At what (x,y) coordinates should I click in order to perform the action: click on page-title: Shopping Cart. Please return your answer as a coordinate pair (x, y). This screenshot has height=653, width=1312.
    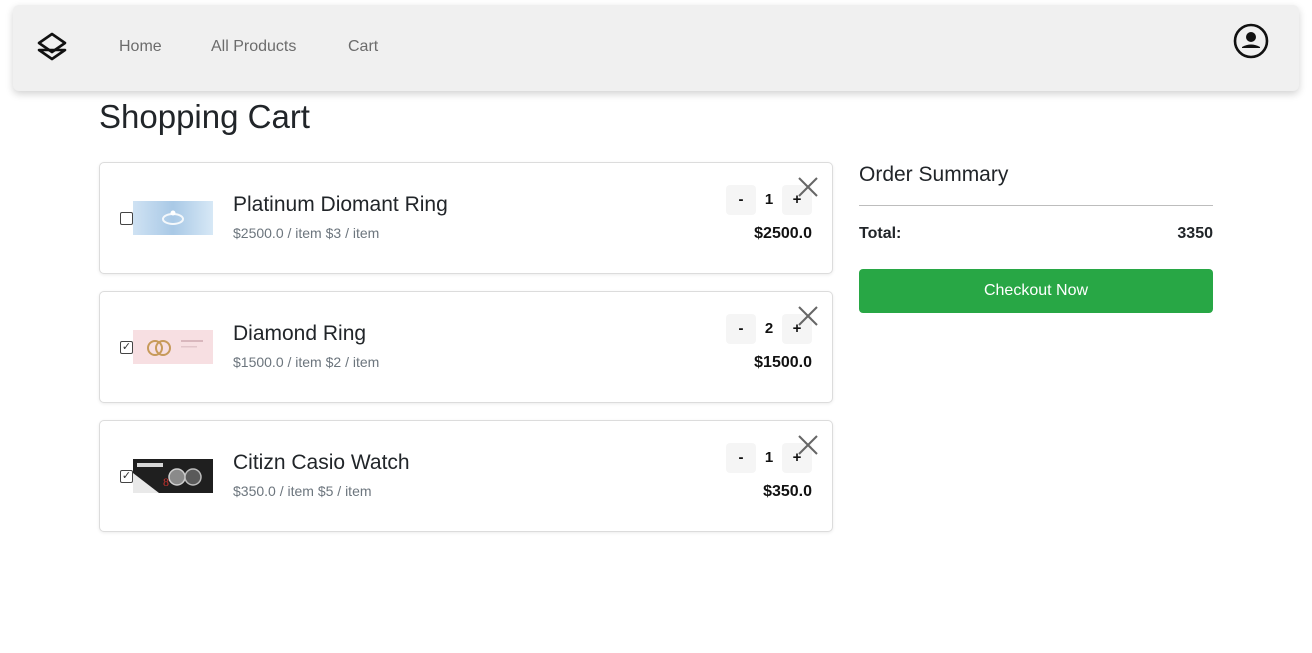
    Looking at the image, I should click on (204, 116).